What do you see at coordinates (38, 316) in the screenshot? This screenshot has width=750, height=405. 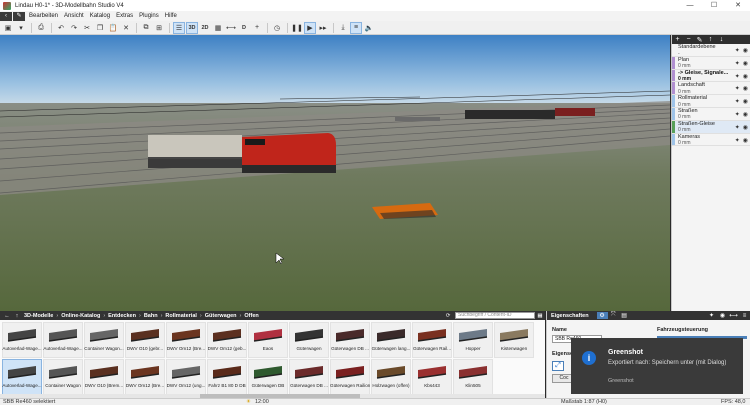 I see `breadcrumb-item: 3D-Modelle` at bounding box center [38, 316].